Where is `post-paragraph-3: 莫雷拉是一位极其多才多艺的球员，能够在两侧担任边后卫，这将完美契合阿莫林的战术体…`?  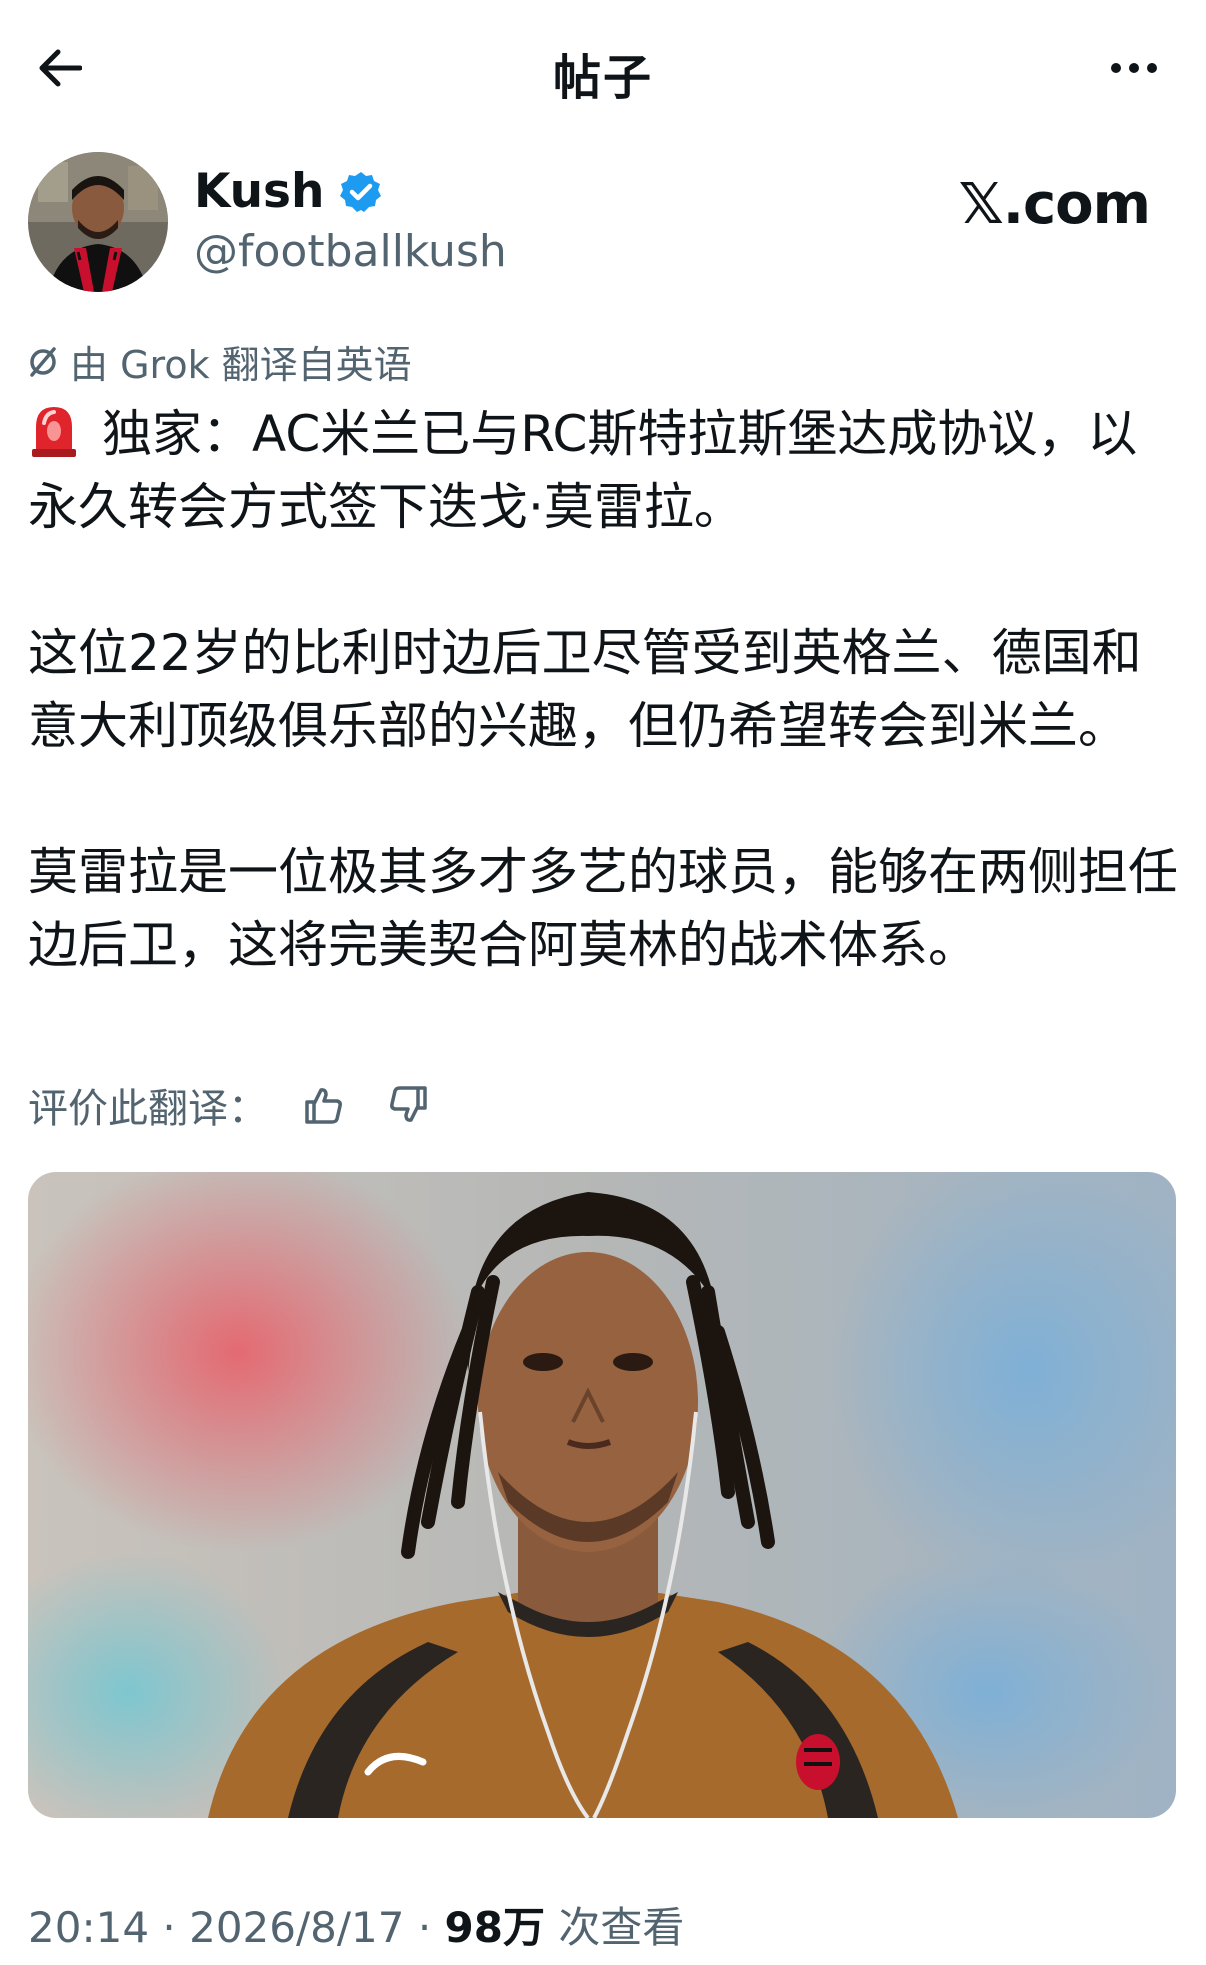
post-paragraph-3: 莫雷拉是一位极其多才多艺的球员，能够在两侧担任边后卫，这将完美契合阿莫林的战术体… is located at coordinates (603, 908).